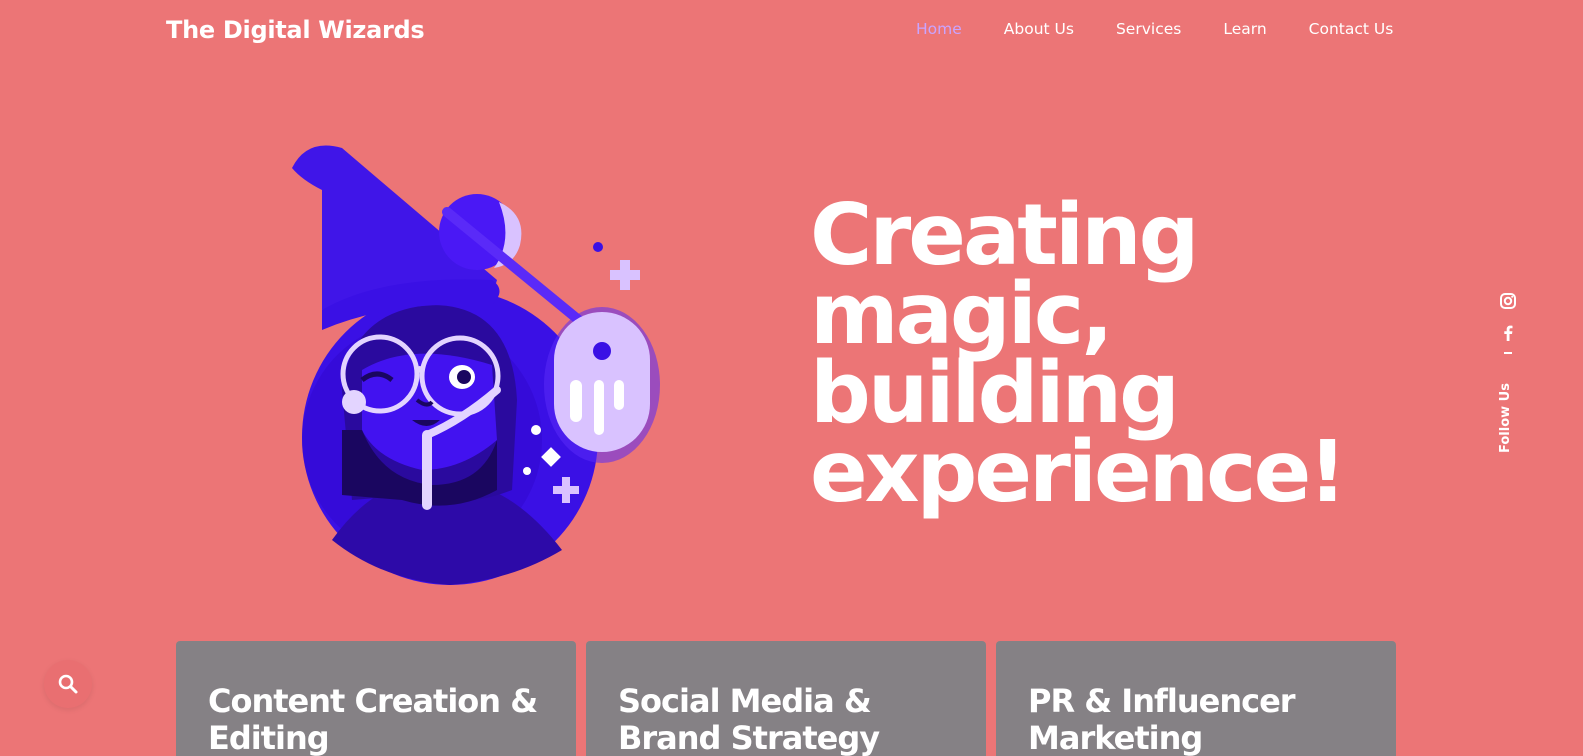  What do you see at coordinates (1508, 353) in the screenshot?
I see `divider` at bounding box center [1508, 353].